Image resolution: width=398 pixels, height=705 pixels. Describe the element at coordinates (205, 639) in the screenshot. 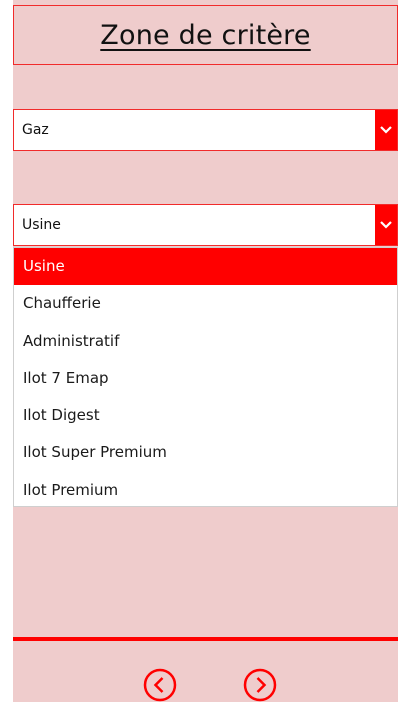

I see `footer-divider` at that location.